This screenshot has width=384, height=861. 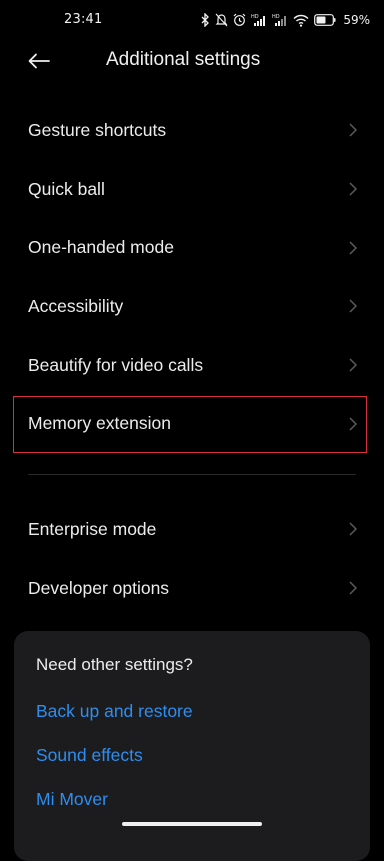 What do you see at coordinates (192, 423) in the screenshot?
I see `setting-memory-extension: Memory extension` at bounding box center [192, 423].